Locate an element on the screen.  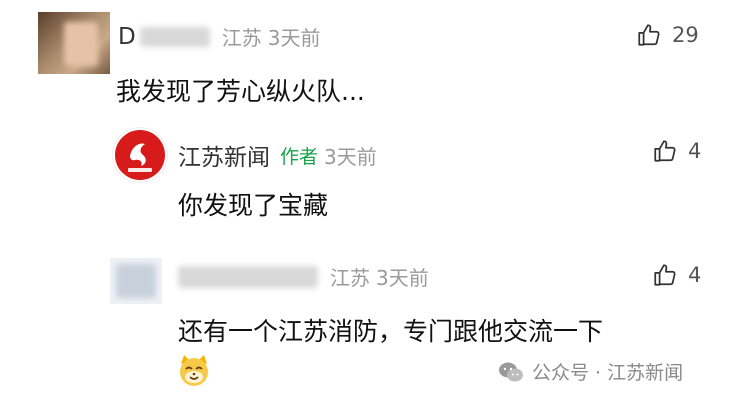
comment-meta: 江苏 3天前 is located at coordinates (303, 276).